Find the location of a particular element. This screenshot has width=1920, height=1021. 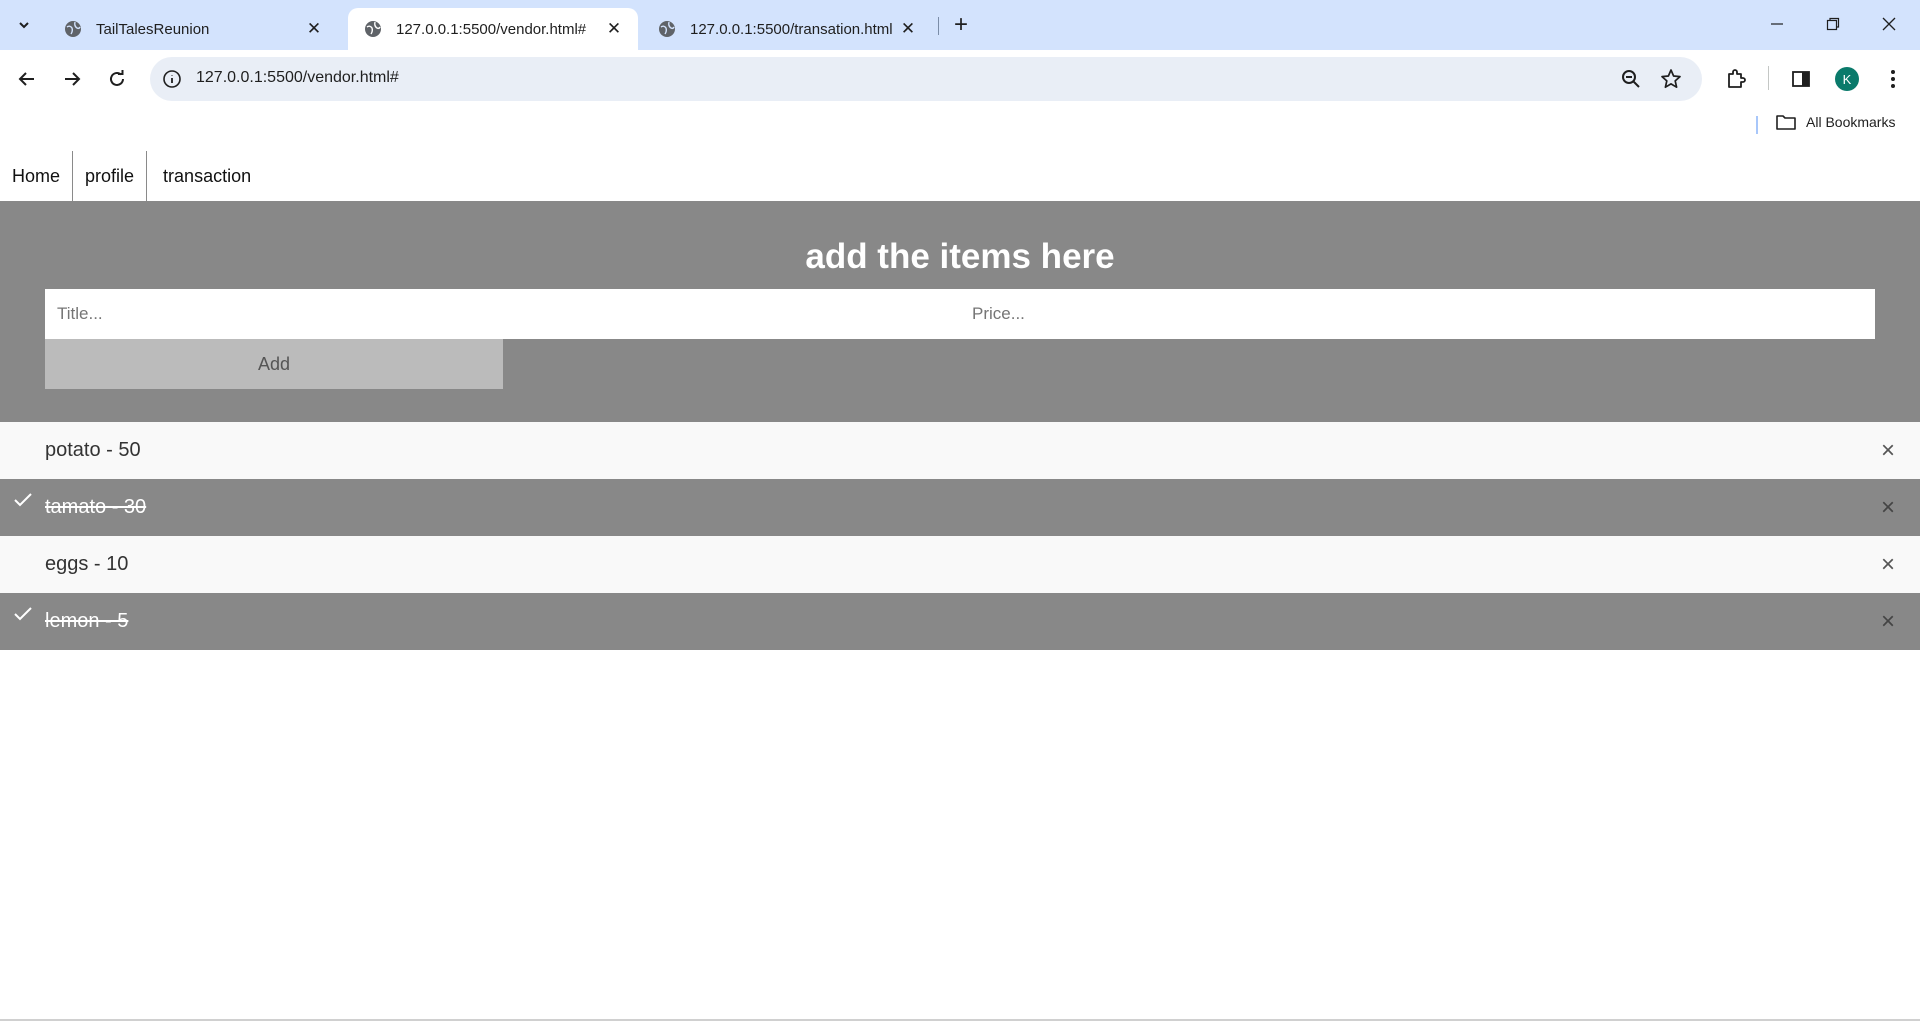

item-text: potato - 50 is located at coordinates (93, 450).